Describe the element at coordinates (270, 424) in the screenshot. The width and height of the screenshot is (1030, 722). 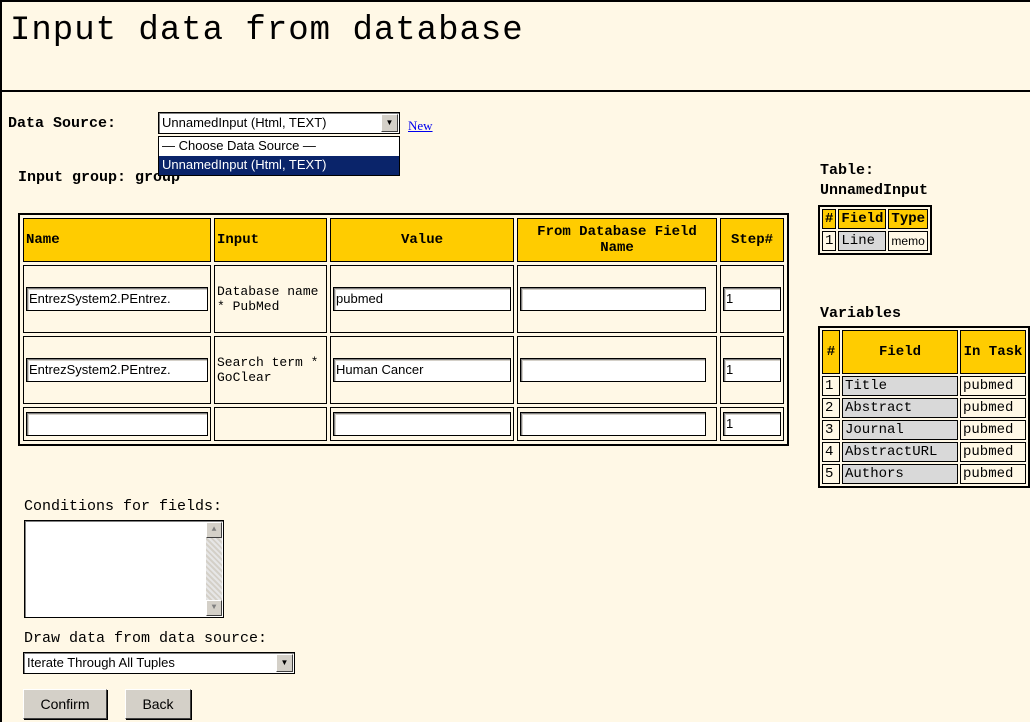
I see `input-description` at that location.